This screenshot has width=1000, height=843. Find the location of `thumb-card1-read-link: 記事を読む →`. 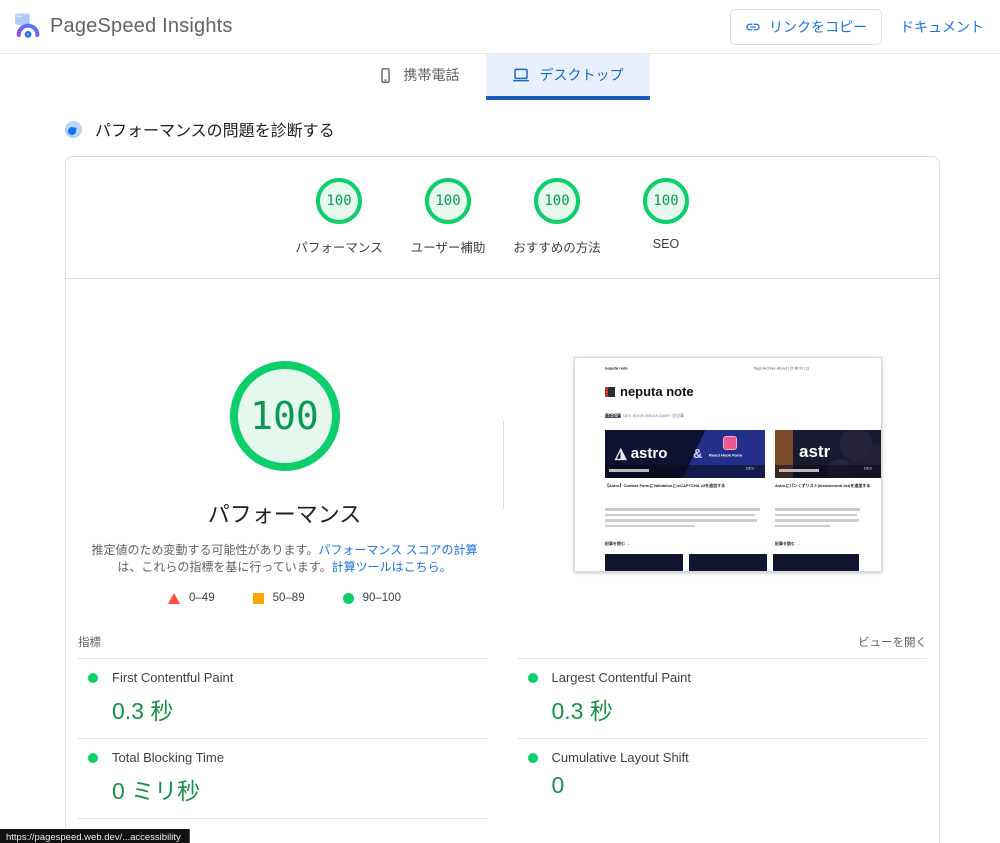

thumb-card1-read-link: 記事を読む → is located at coordinates (618, 544).